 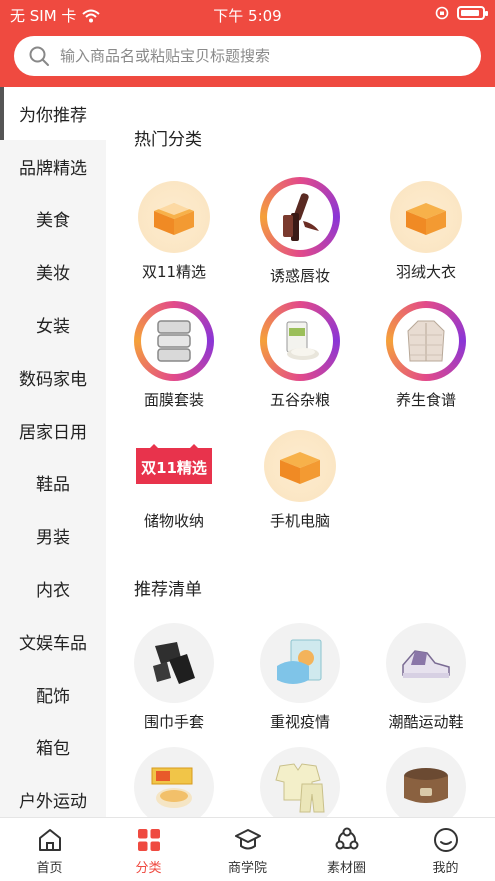 What do you see at coordinates (174, 341) in the screenshot?
I see `containers-icon` at bounding box center [174, 341].